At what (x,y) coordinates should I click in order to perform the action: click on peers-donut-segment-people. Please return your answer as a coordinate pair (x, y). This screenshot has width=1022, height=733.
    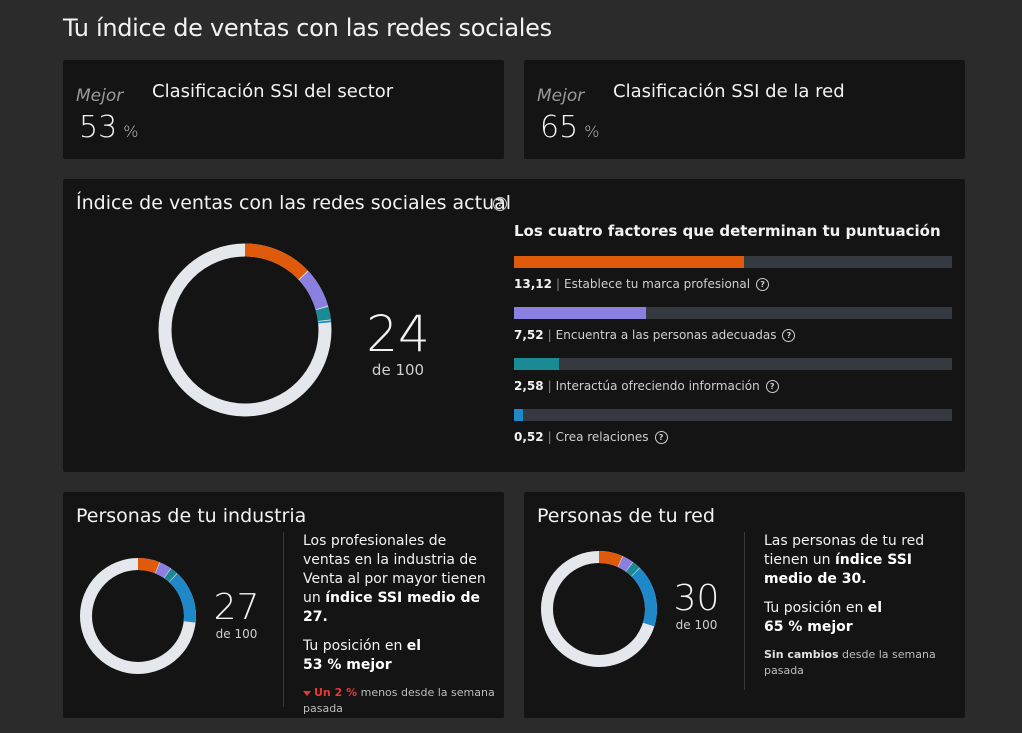
    Looking at the image, I should click on (625, 564).